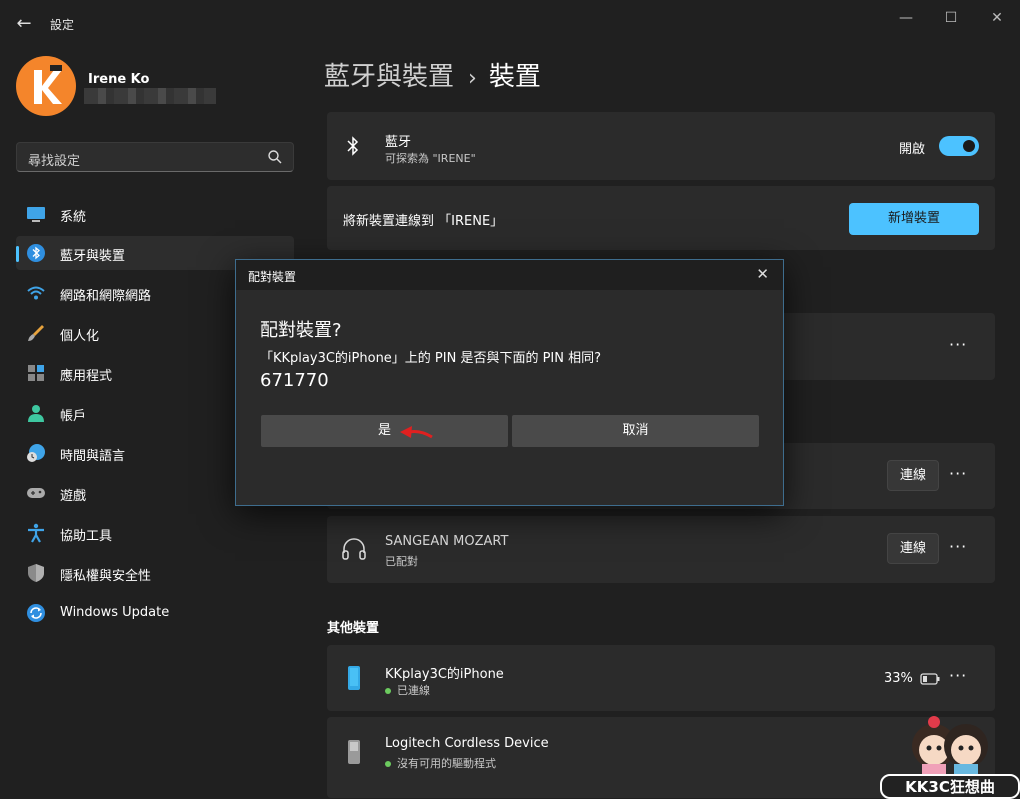 This screenshot has width=1020, height=799. What do you see at coordinates (467, 743) in the screenshot?
I see `device-name: Logitech Cordless Device` at bounding box center [467, 743].